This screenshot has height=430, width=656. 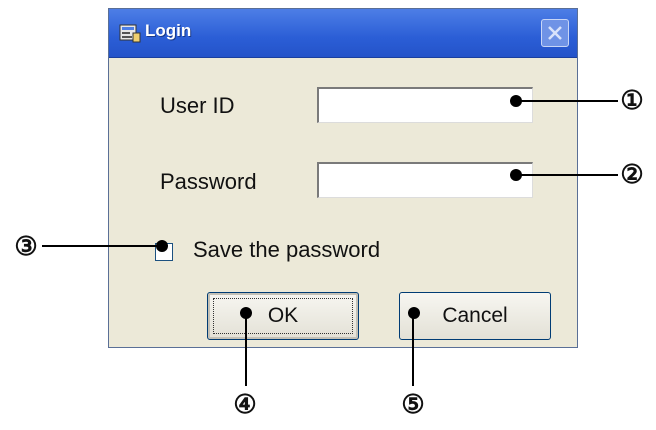 I want to click on callout-1: ①, so click(x=632, y=100).